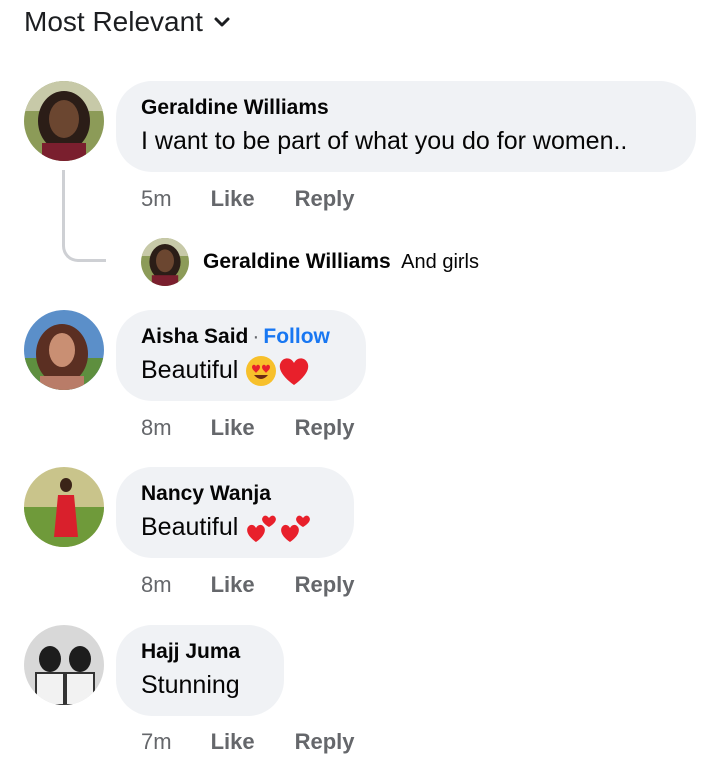  Describe the element at coordinates (199, 652) in the screenshot. I see `commenter-name: Hajj Juma` at that location.